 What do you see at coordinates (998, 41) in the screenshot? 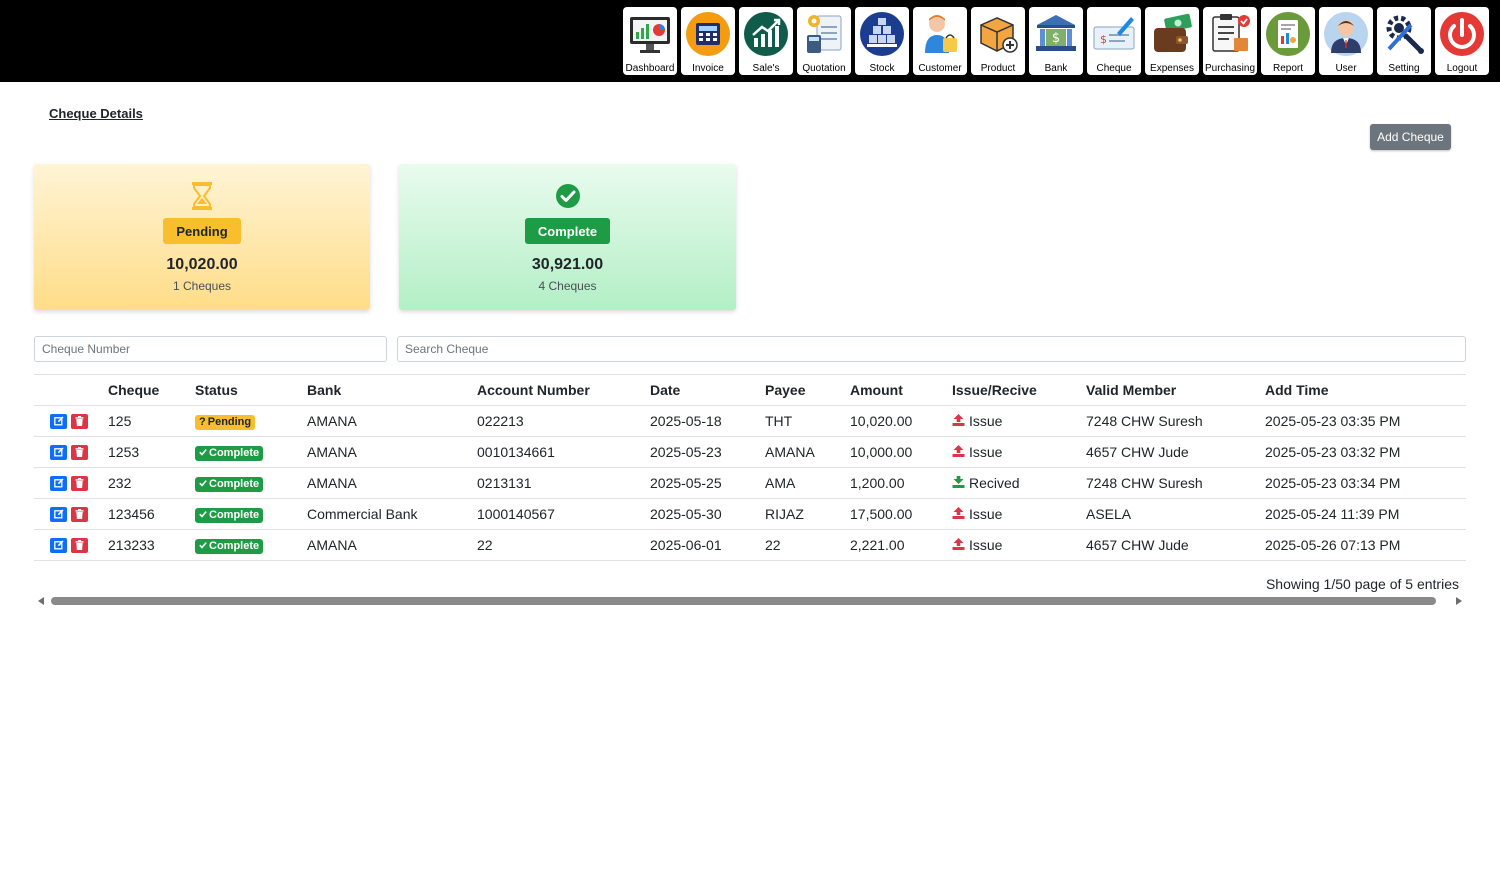
I see `nav-product: Product` at bounding box center [998, 41].